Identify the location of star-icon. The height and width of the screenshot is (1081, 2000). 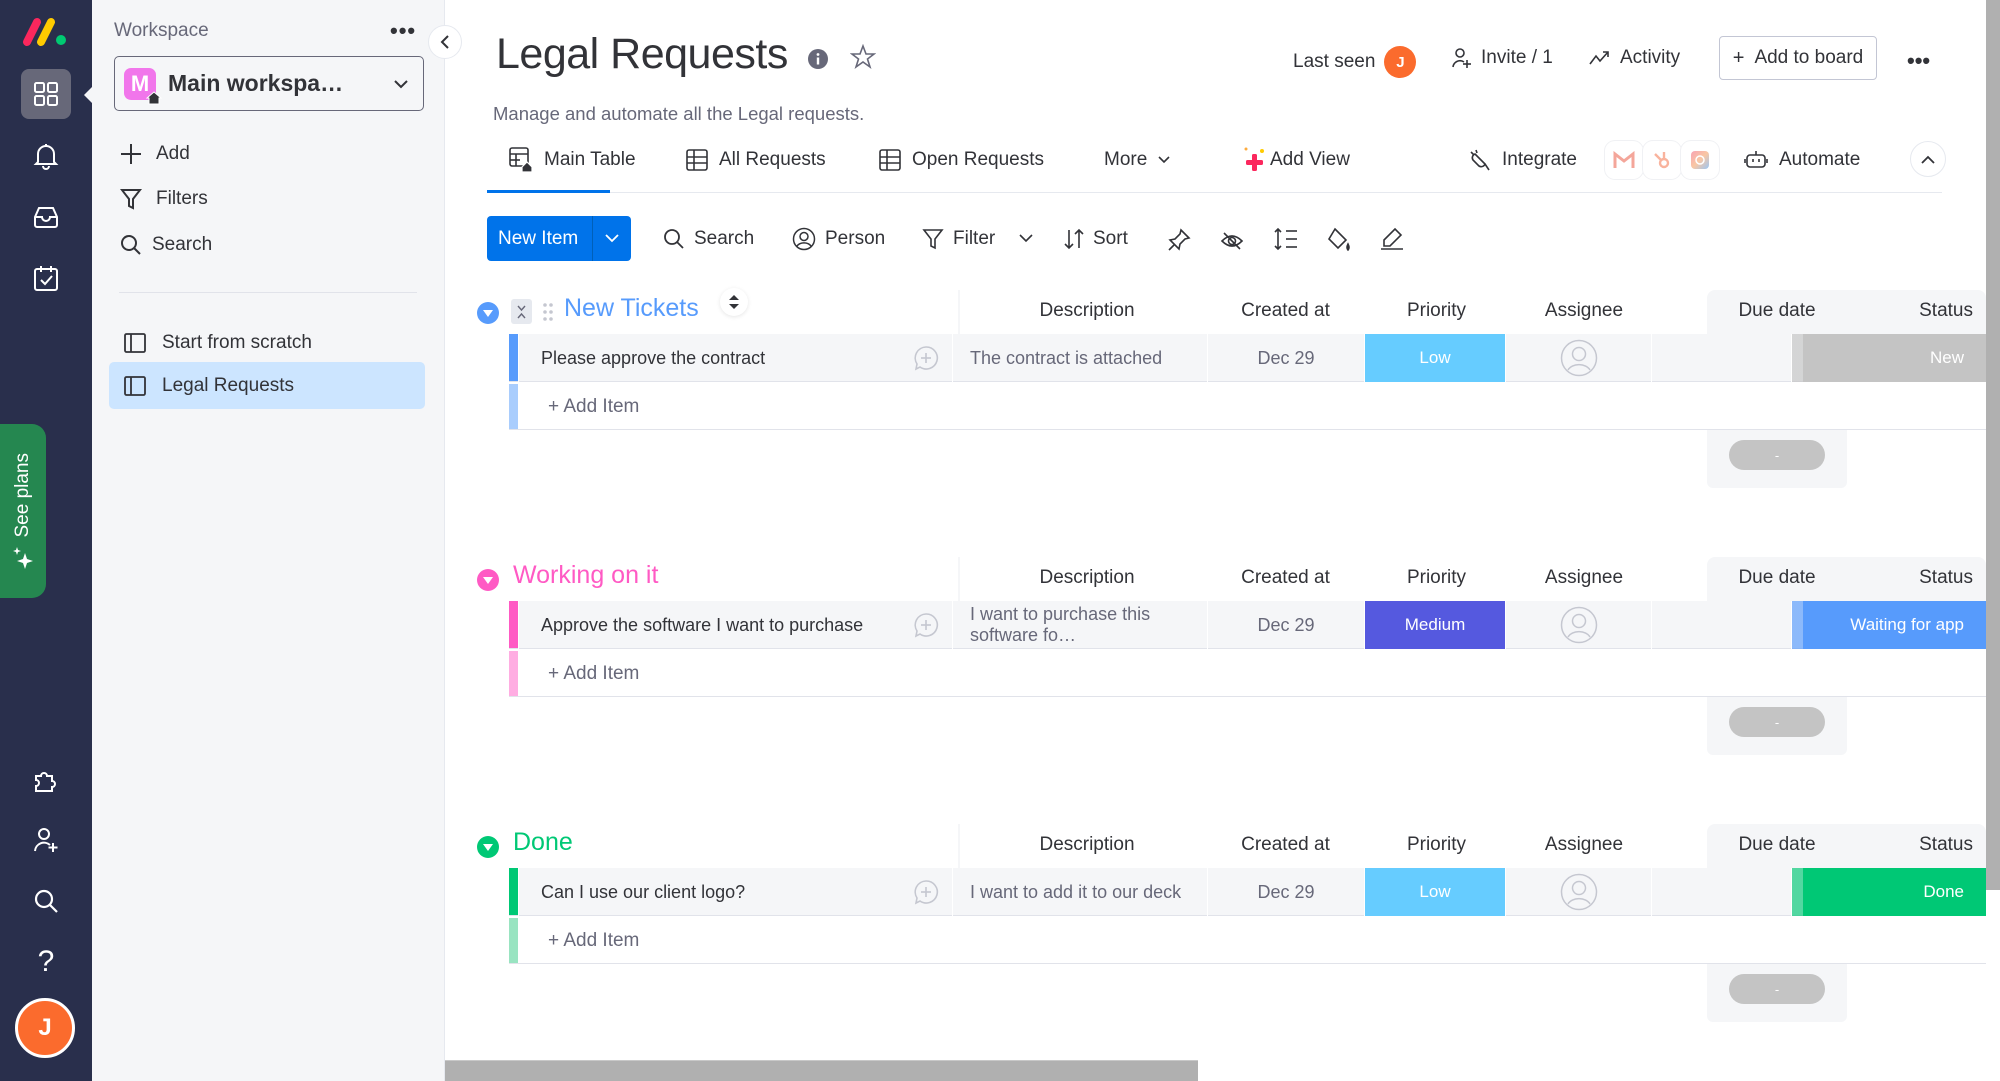
(863, 57).